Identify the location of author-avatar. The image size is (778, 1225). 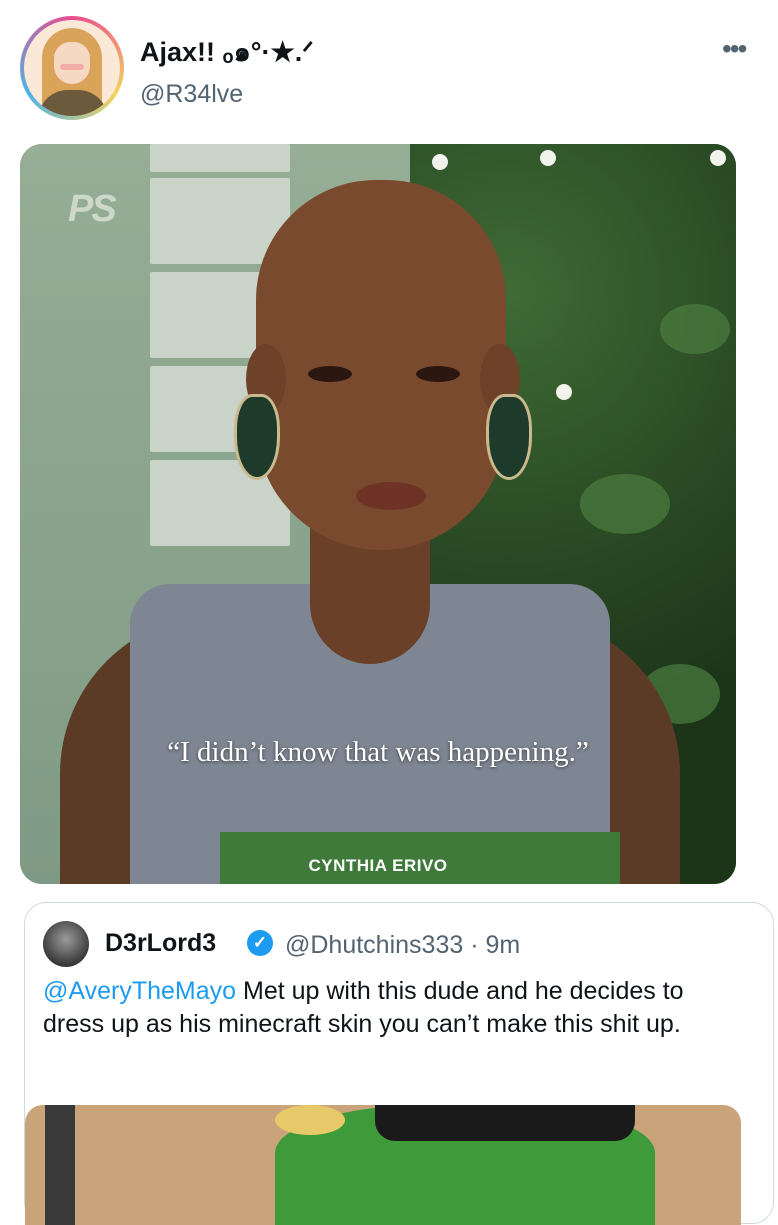
(72, 68).